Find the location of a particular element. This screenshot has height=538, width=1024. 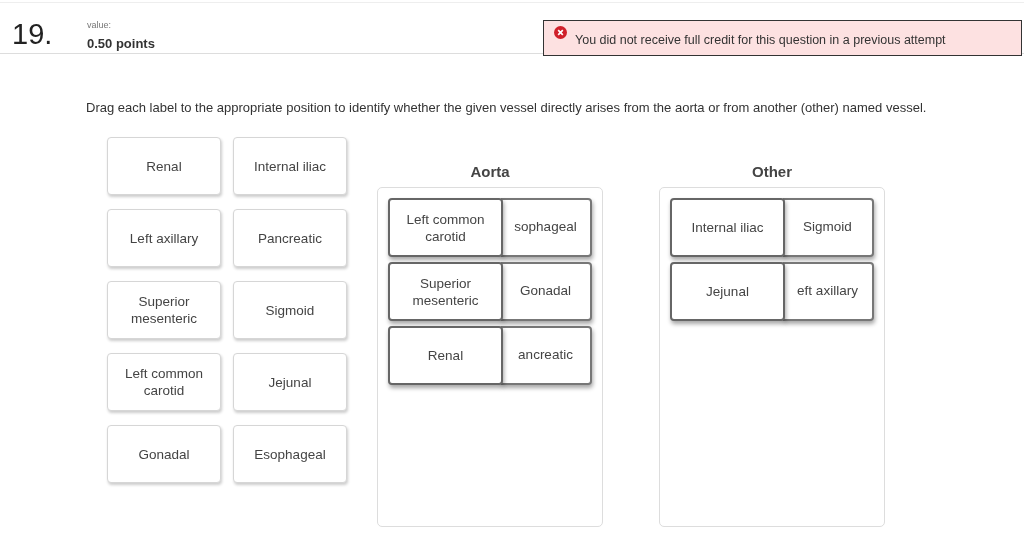

drag-label: Jejunal is located at coordinates (290, 382).